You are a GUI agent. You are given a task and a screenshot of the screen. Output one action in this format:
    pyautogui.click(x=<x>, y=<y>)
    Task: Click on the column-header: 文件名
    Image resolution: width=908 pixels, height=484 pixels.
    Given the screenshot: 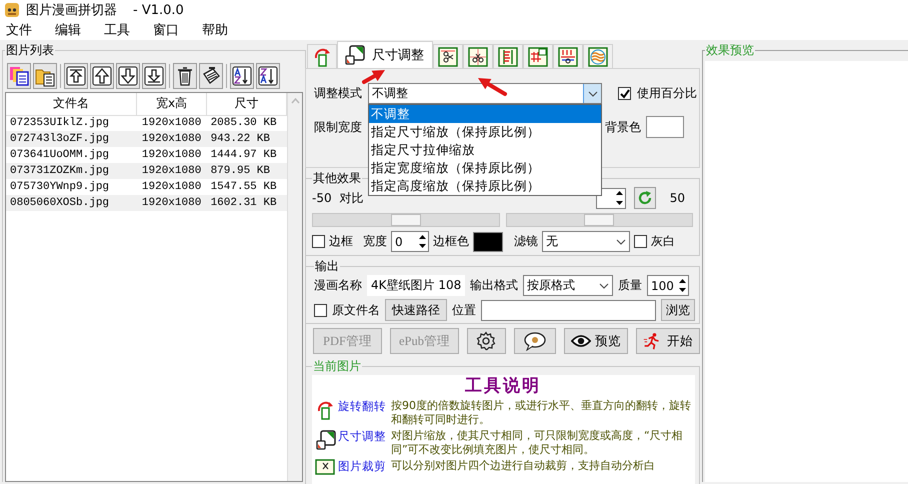 What is the action you would take?
    pyautogui.click(x=71, y=104)
    